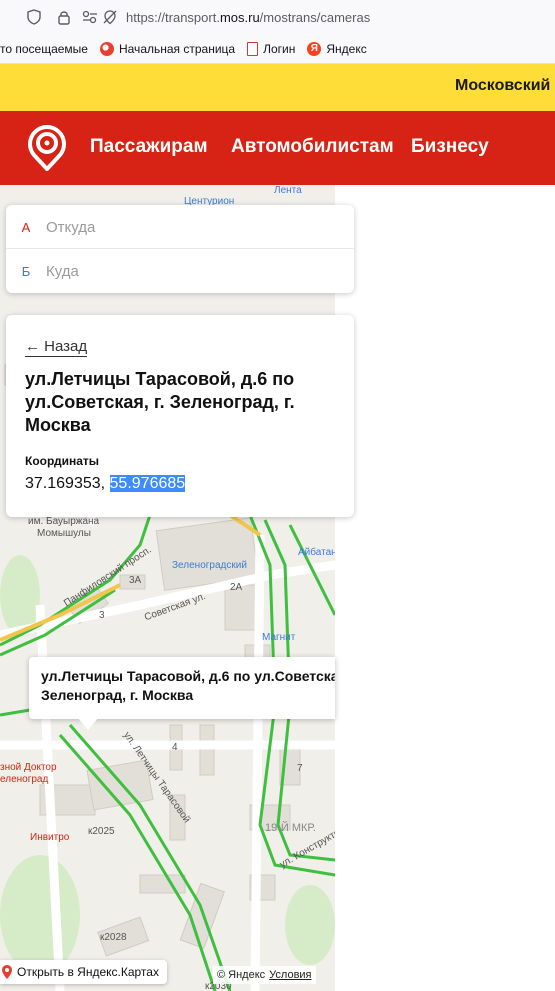 This screenshot has height=991, width=555. What do you see at coordinates (110, 17) in the screenshot?
I see `location-blocked-icon` at bounding box center [110, 17].